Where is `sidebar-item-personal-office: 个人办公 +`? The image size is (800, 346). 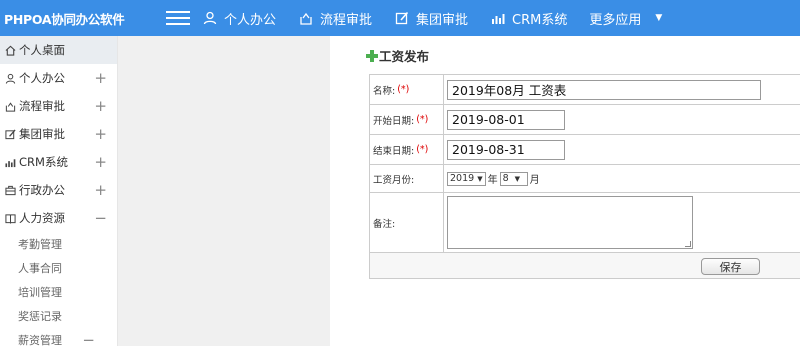
sidebar-item-personal-office: 个人办公 + is located at coordinates (58, 78).